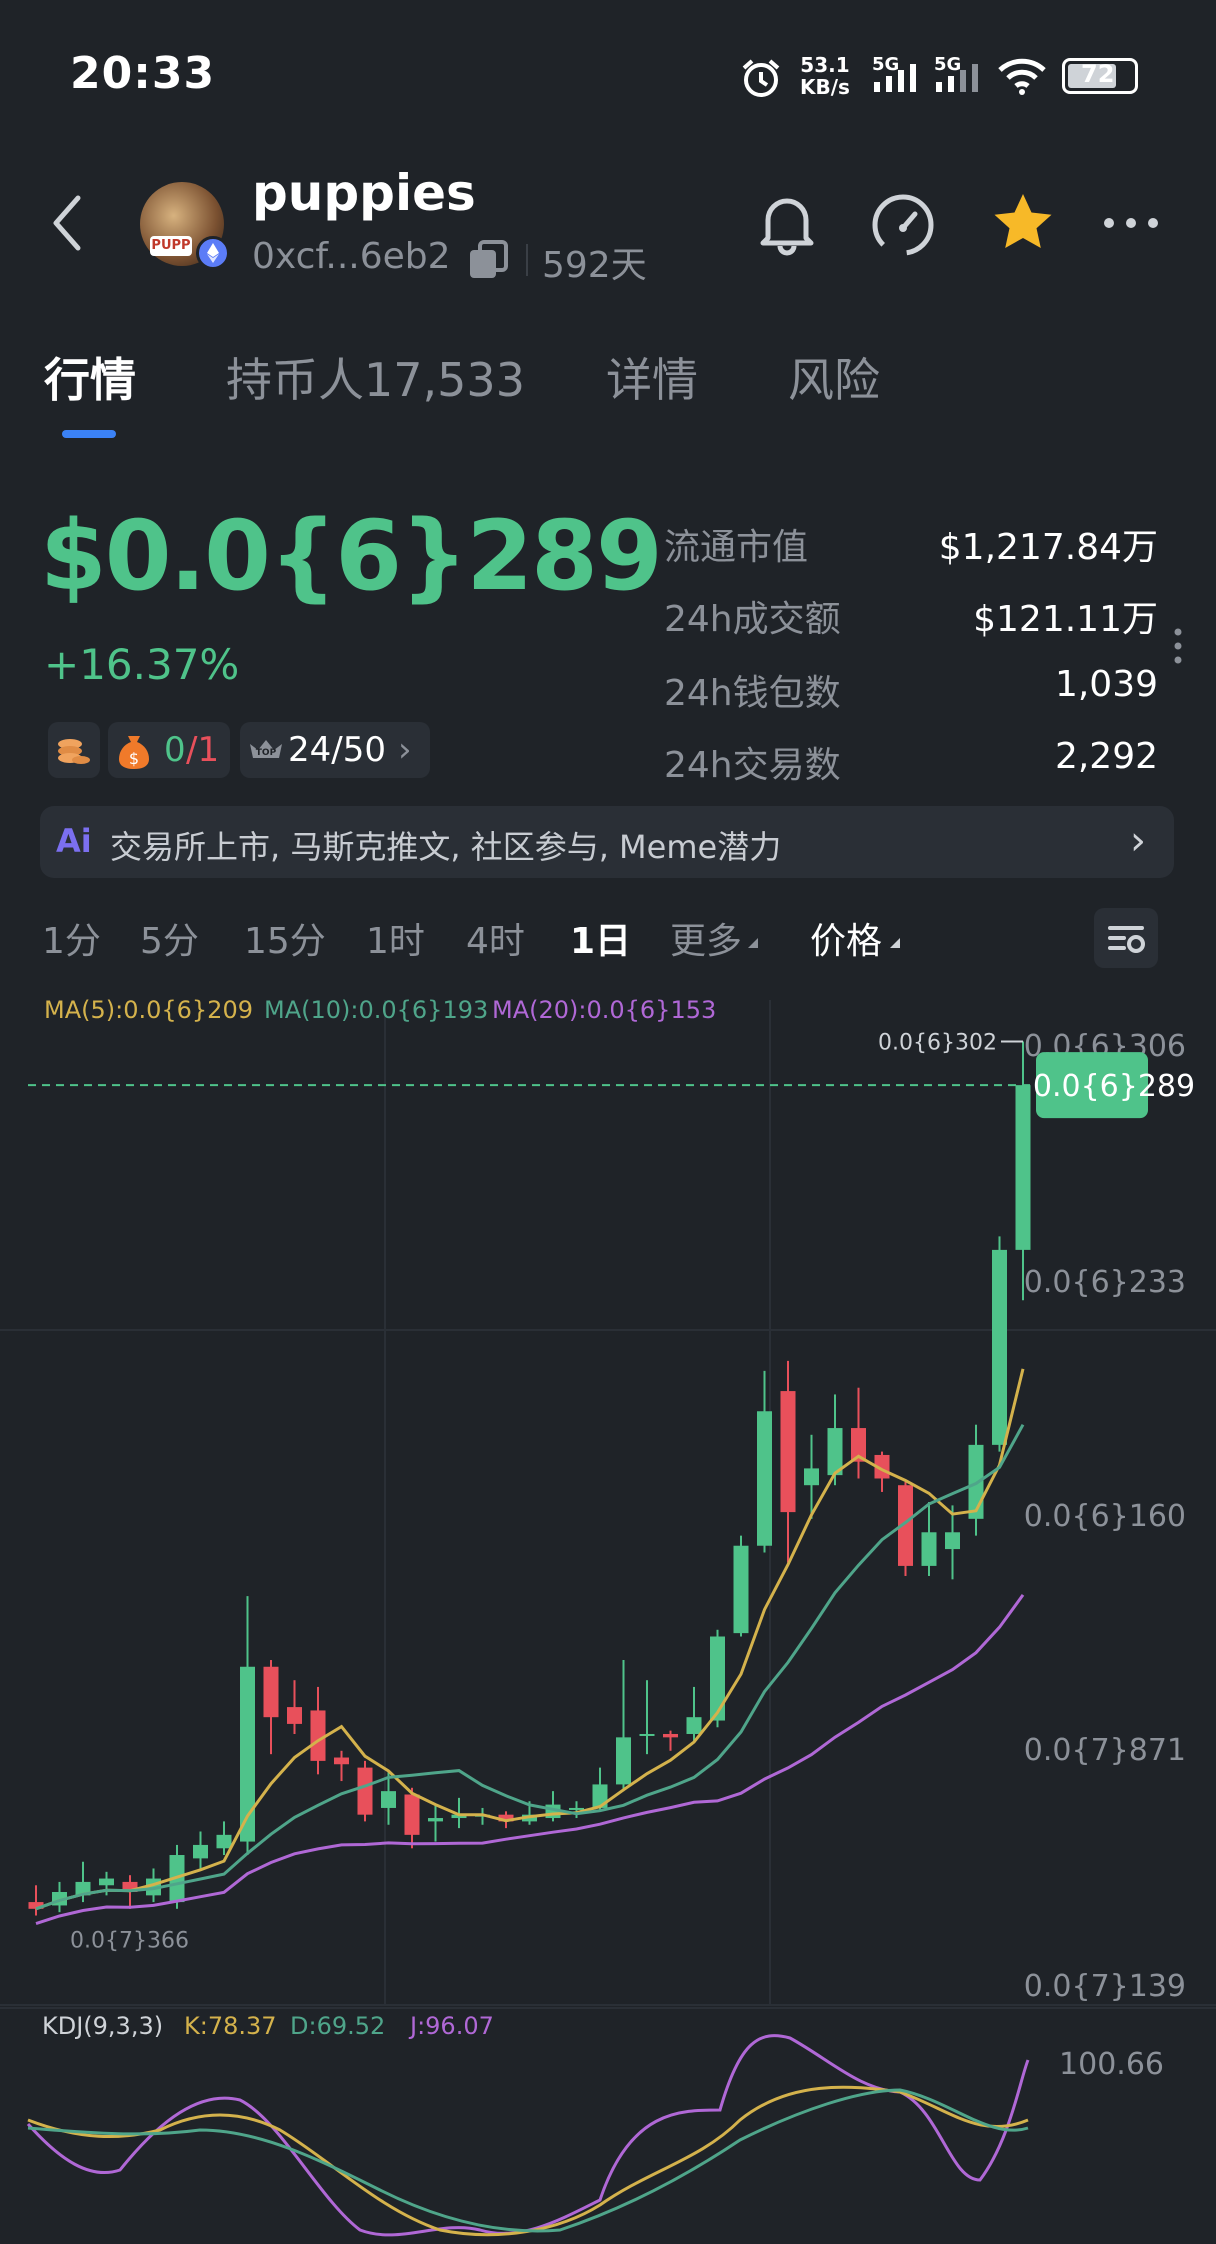 This screenshot has height=2244, width=1216. What do you see at coordinates (351, 256) in the screenshot?
I see `token-address: 0xcf...6eb2` at bounding box center [351, 256].